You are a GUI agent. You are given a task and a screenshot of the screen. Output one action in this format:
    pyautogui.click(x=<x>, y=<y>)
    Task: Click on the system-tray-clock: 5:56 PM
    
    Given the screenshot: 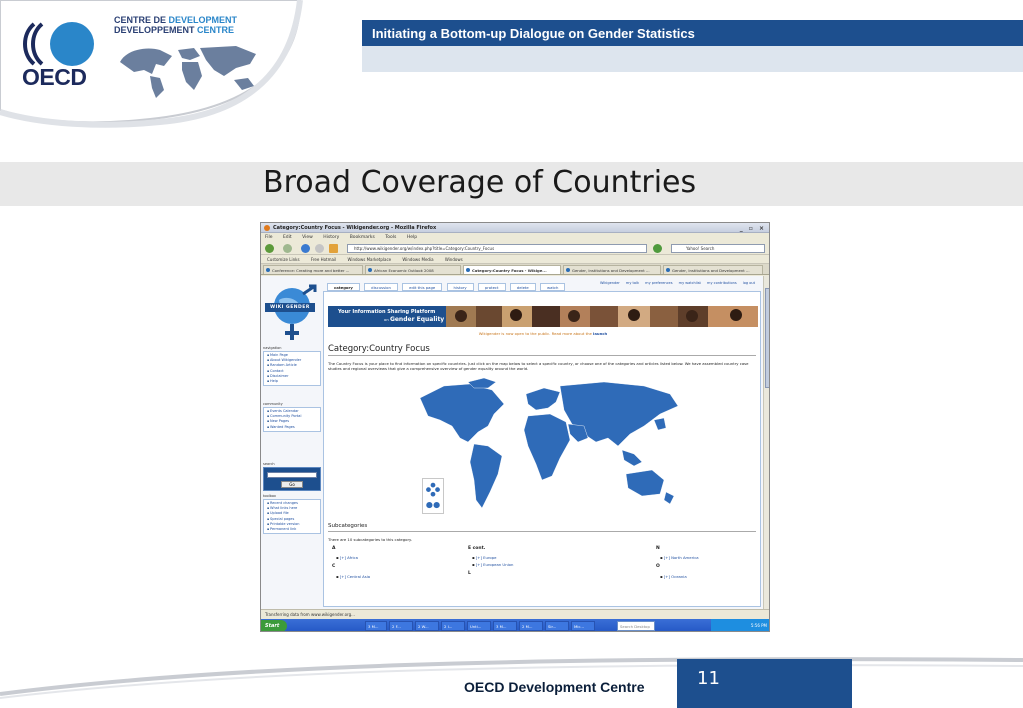 What is the action you would take?
    pyautogui.click(x=740, y=625)
    